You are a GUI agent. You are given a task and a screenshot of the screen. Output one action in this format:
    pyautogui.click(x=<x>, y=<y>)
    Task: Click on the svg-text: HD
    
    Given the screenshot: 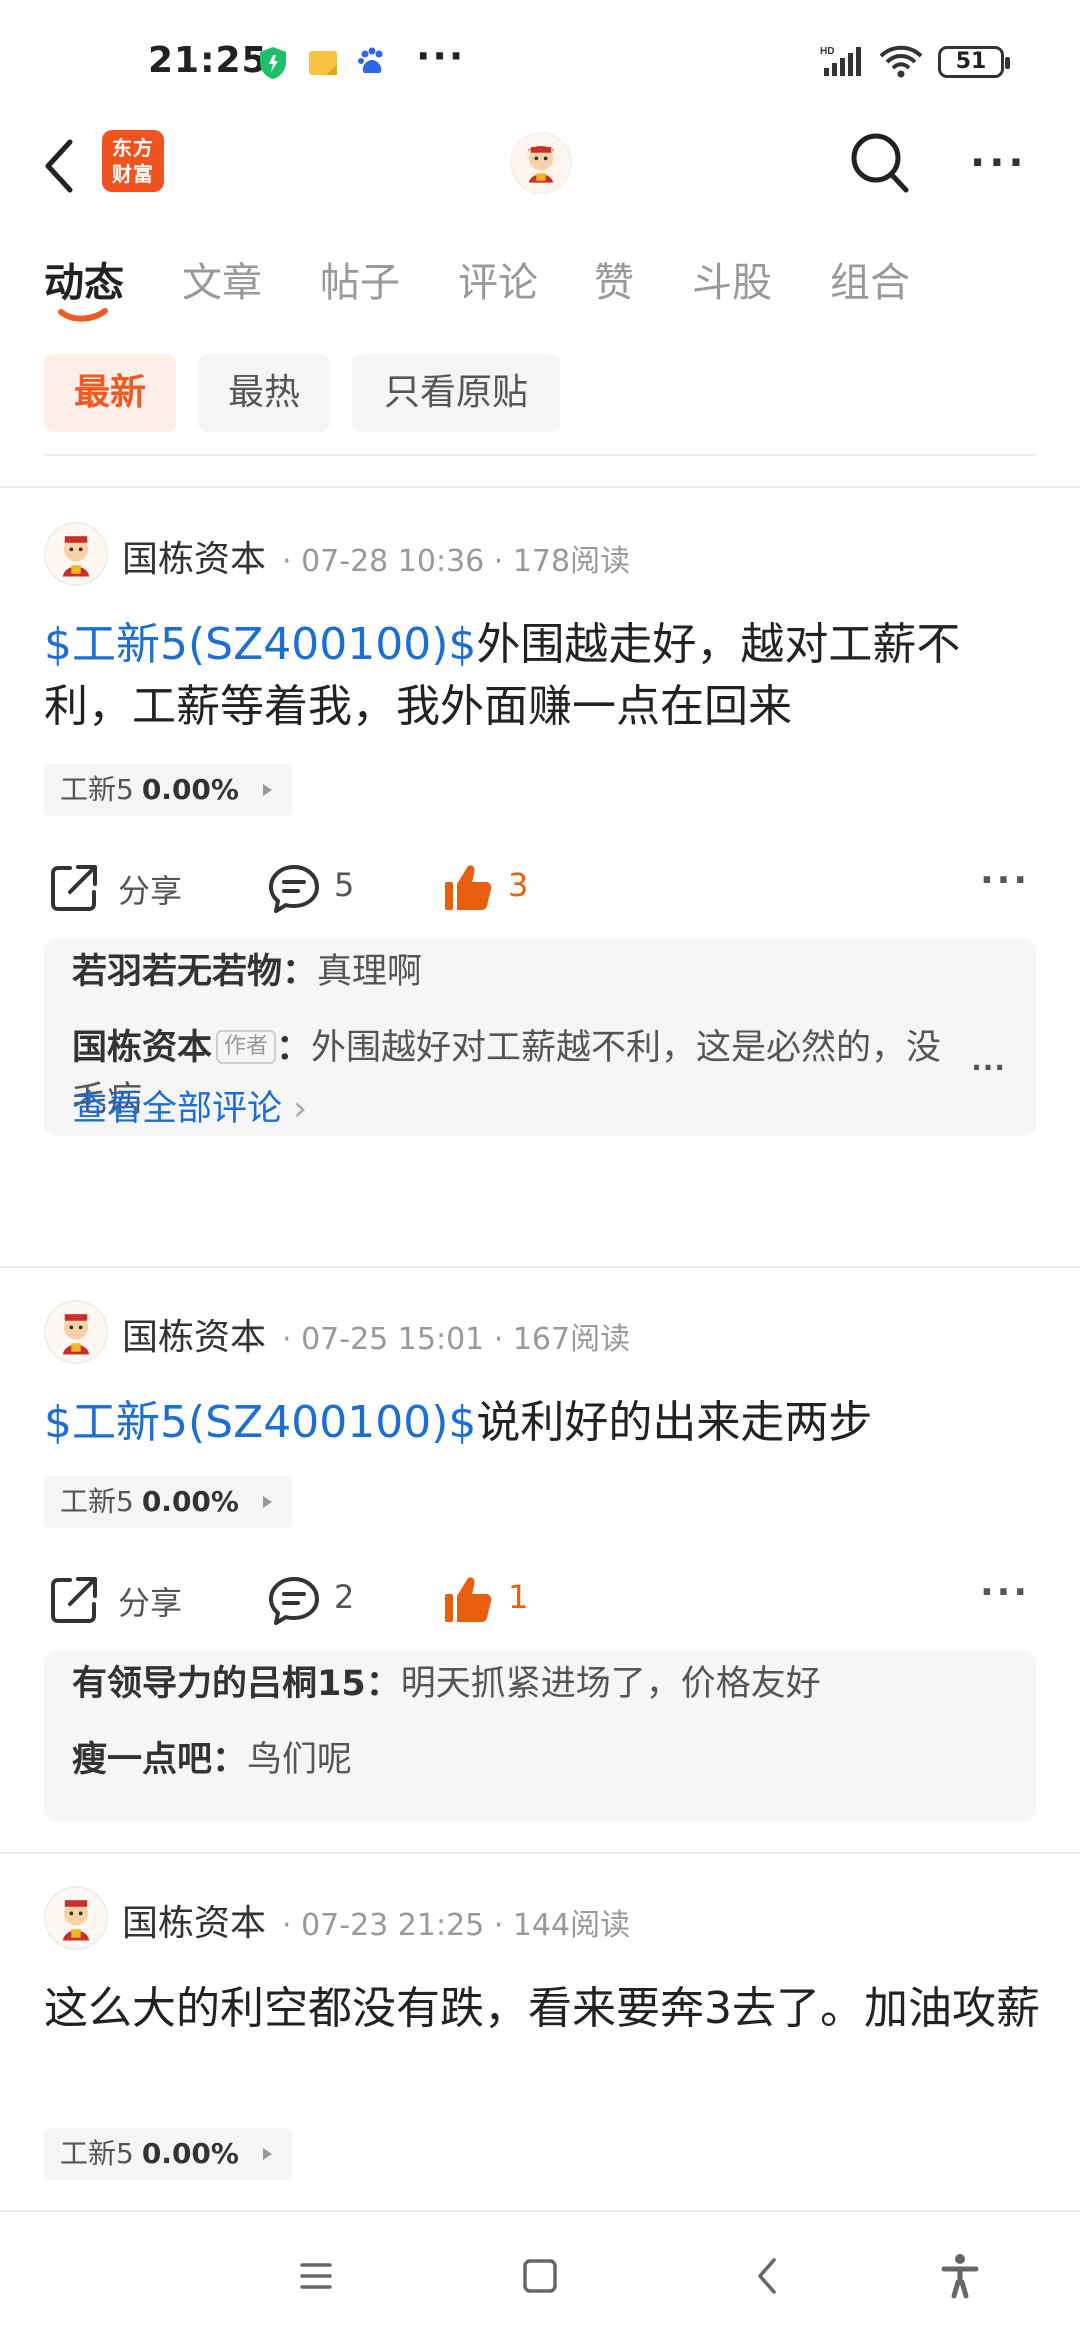 What is the action you would take?
    pyautogui.click(x=827, y=51)
    